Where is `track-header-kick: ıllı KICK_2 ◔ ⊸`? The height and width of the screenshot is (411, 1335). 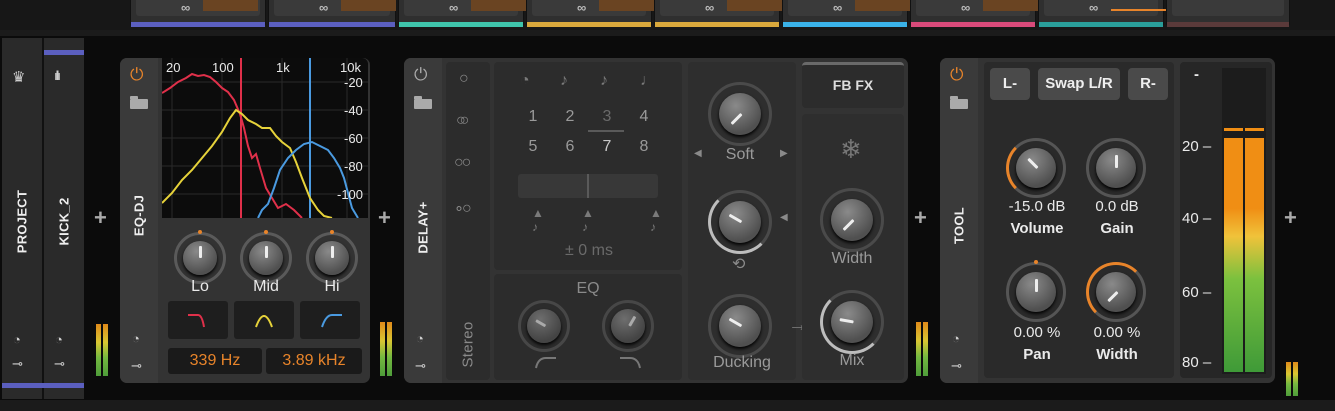
track-header-kick: ıllı KICK_2 ◔ ⊸ is located at coordinates (64, 218).